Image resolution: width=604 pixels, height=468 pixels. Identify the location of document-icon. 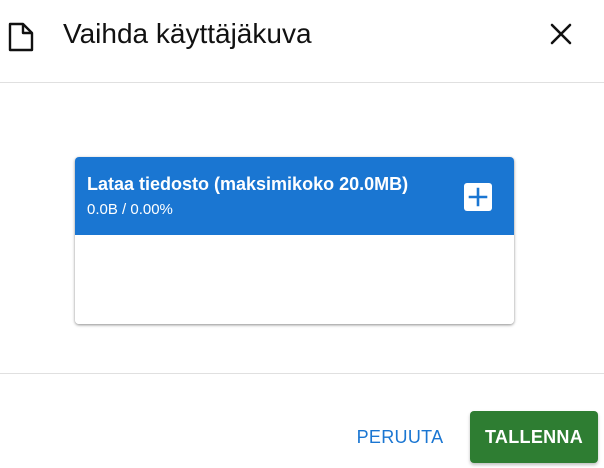
(21, 37).